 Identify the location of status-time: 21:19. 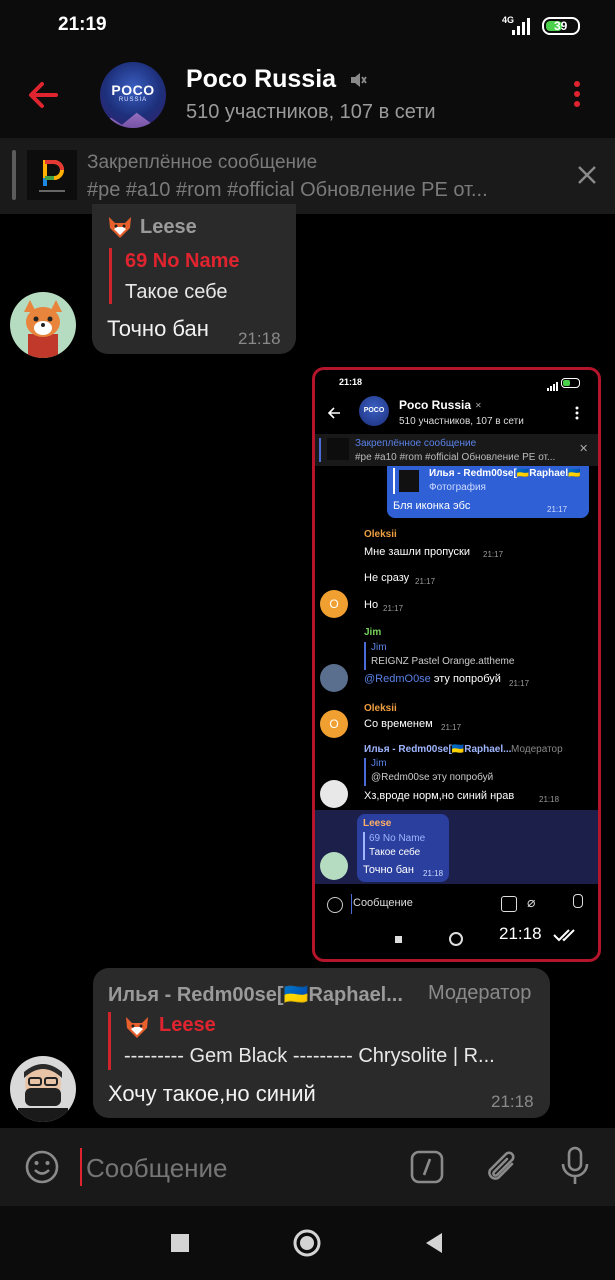
(82, 24).